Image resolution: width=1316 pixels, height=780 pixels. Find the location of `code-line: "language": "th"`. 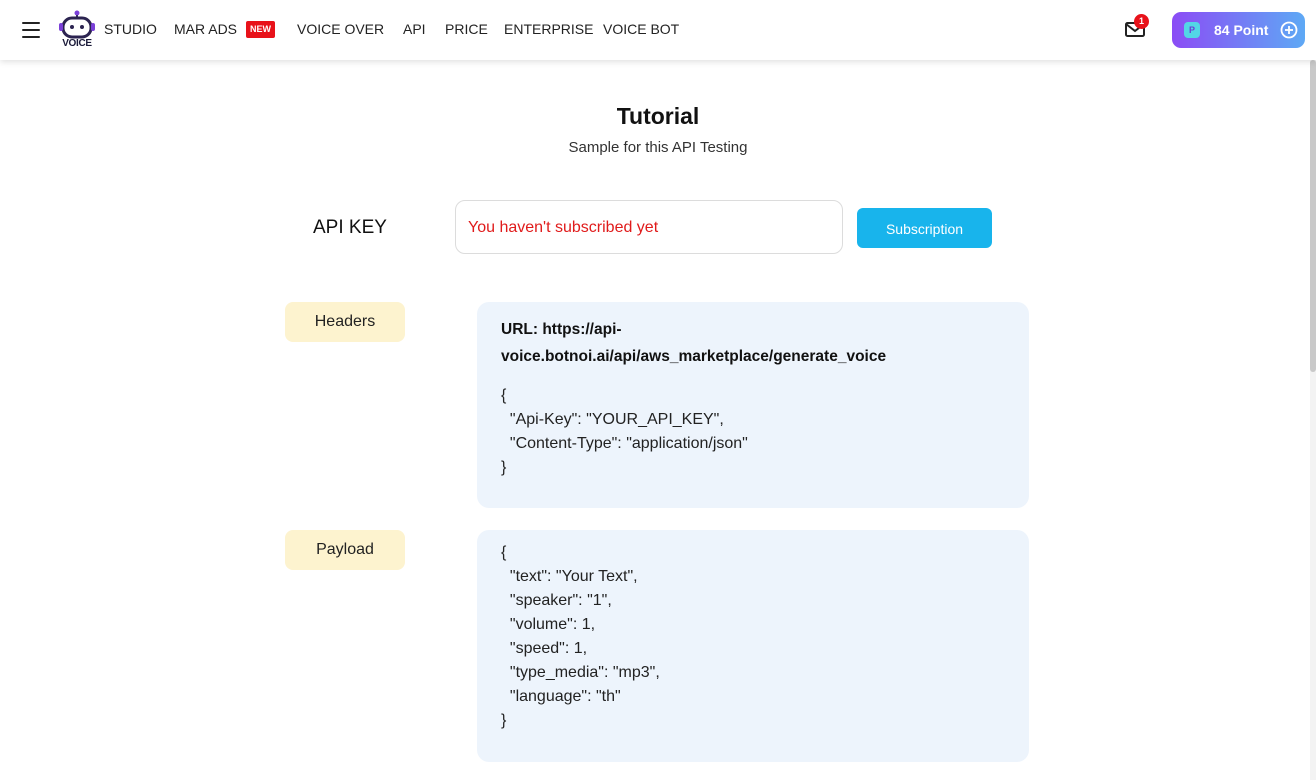

code-line: "language": "th" is located at coordinates (561, 696).